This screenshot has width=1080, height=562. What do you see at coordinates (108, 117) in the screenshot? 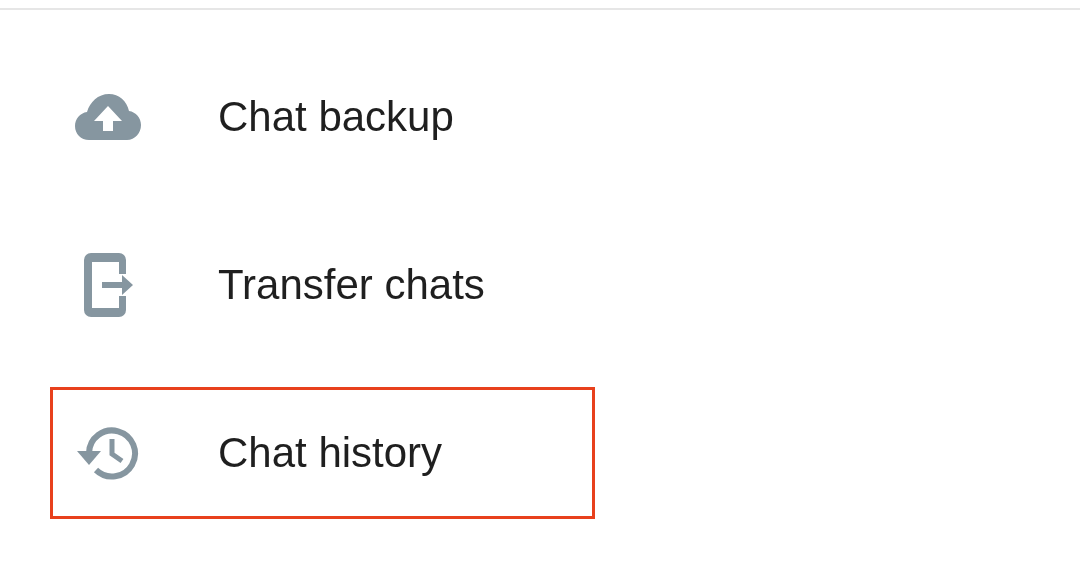
I see `cloud-upload-icon` at bounding box center [108, 117].